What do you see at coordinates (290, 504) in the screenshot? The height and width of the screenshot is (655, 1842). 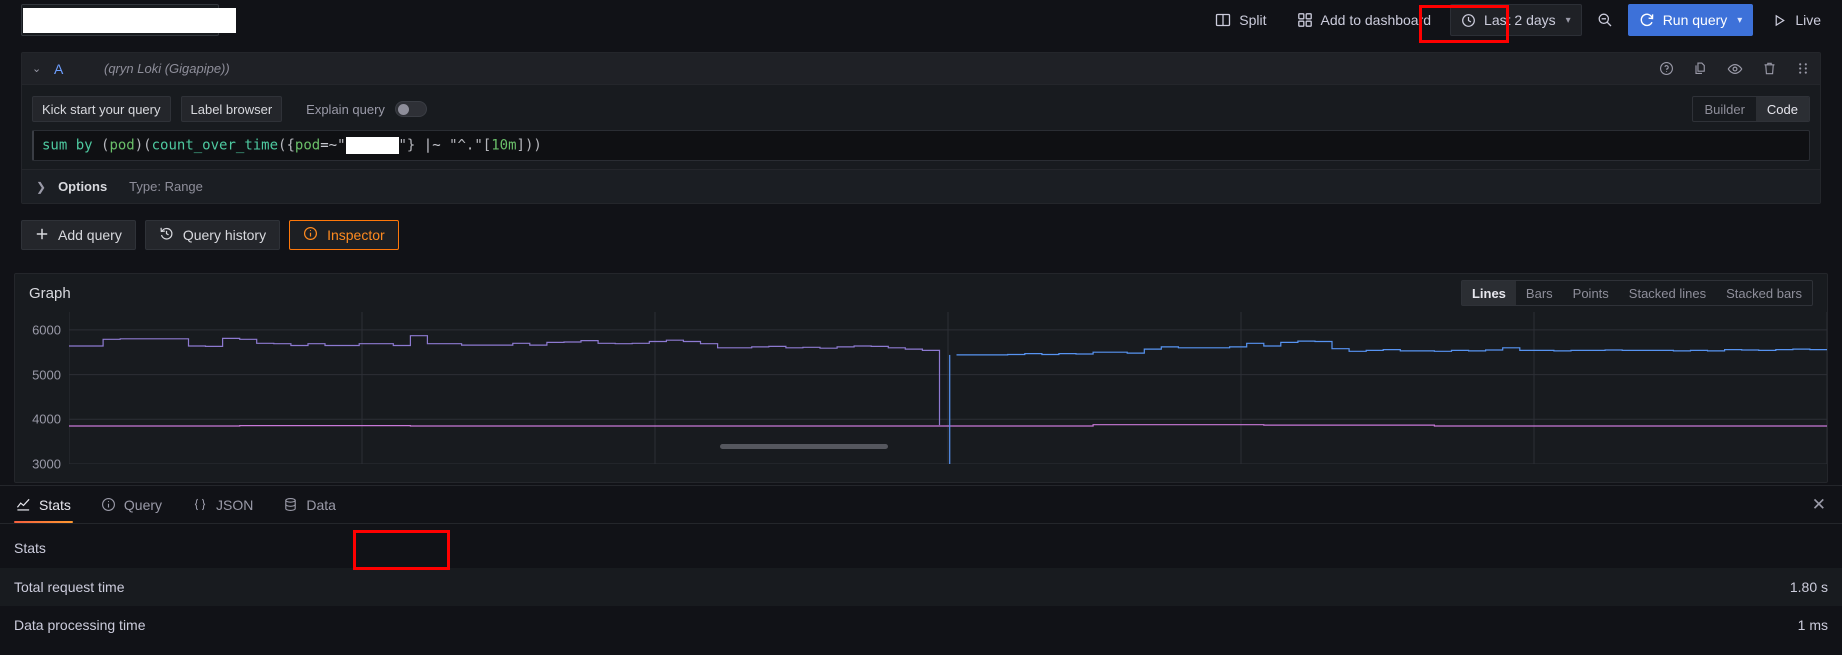 I see `database-icon` at bounding box center [290, 504].